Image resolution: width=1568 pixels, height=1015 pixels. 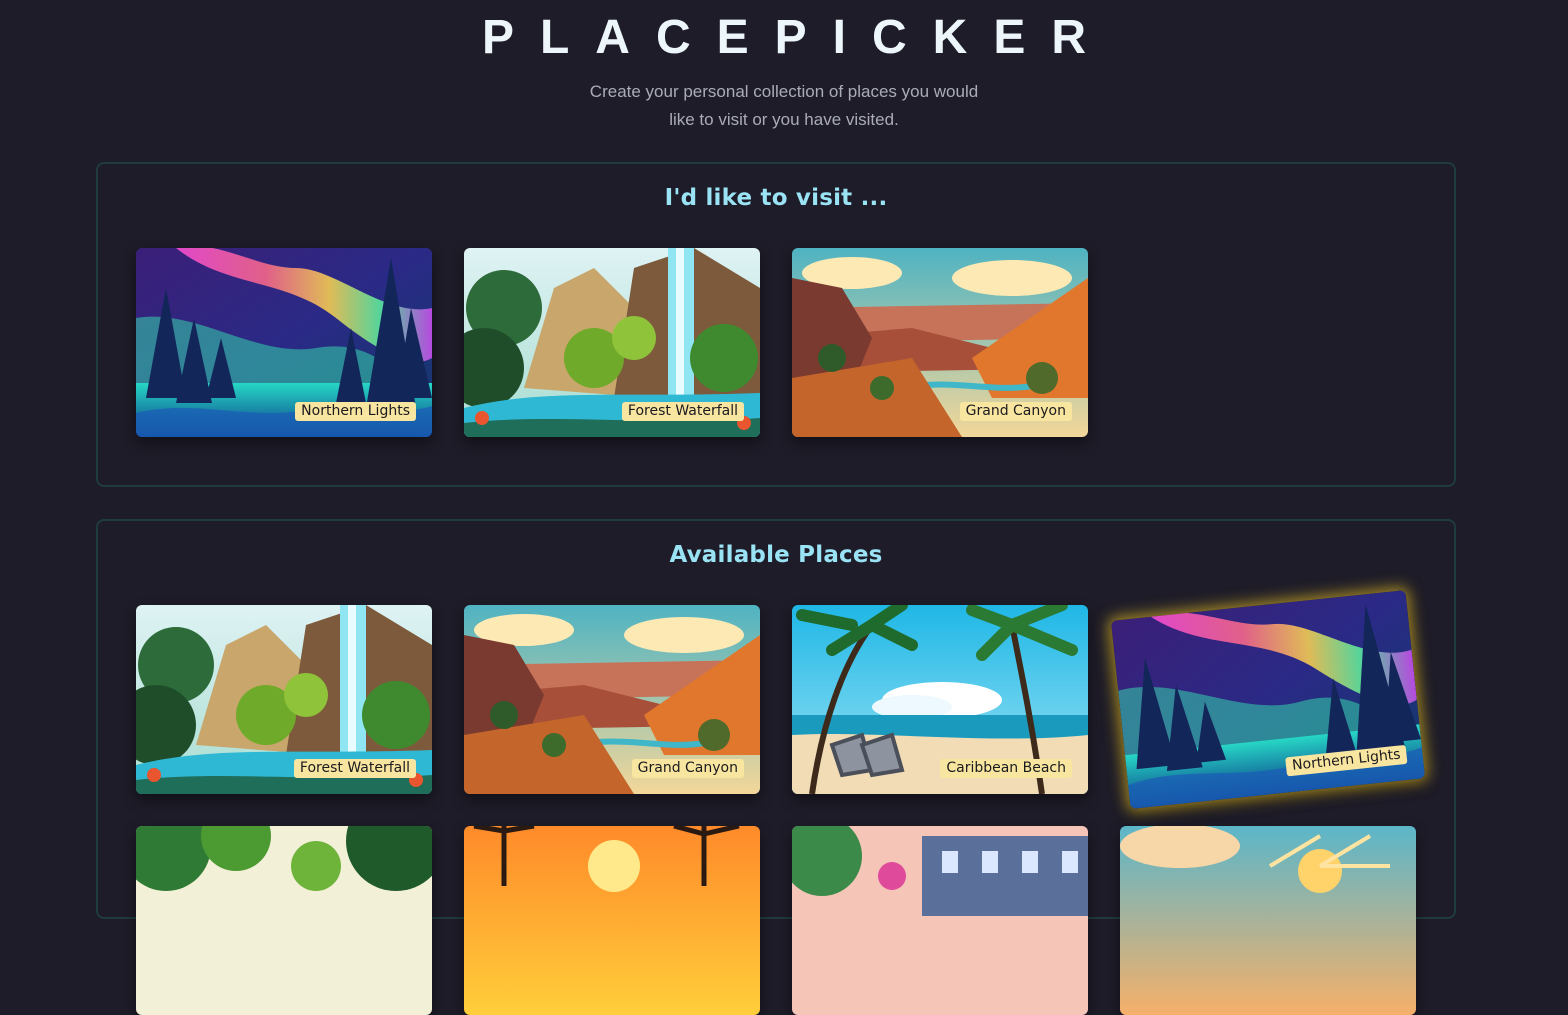 I want to click on available-section-title: Available Places, so click(x=776, y=555).